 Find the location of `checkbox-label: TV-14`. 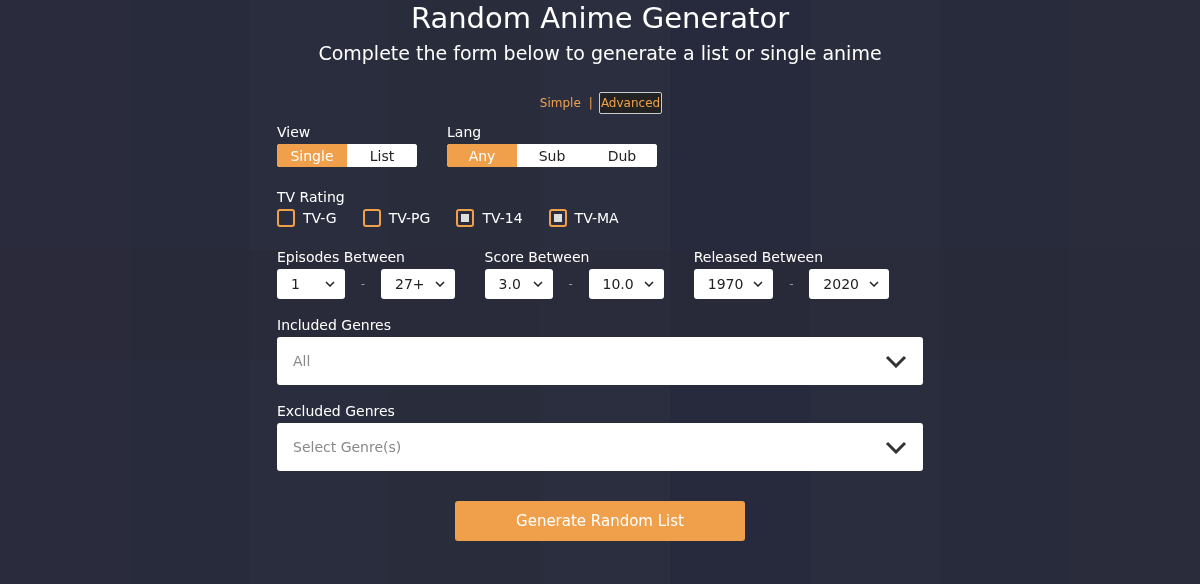

checkbox-label: TV-14 is located at coordinates (502, 218).